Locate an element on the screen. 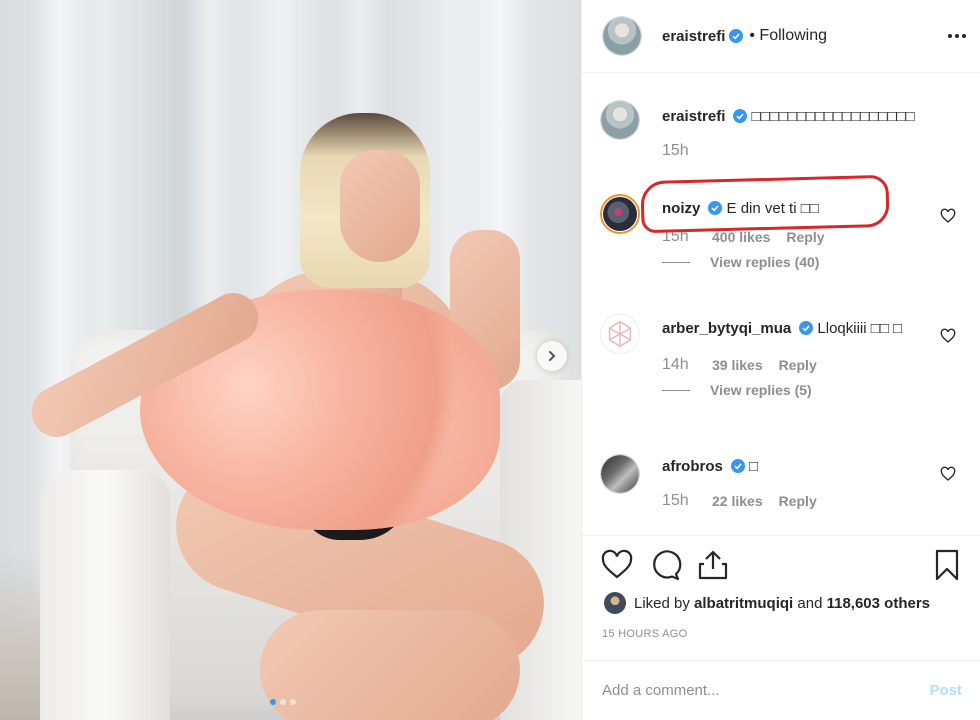 This screenshot has height=720, width=980. comment-input is located at coordinates (766, 690).